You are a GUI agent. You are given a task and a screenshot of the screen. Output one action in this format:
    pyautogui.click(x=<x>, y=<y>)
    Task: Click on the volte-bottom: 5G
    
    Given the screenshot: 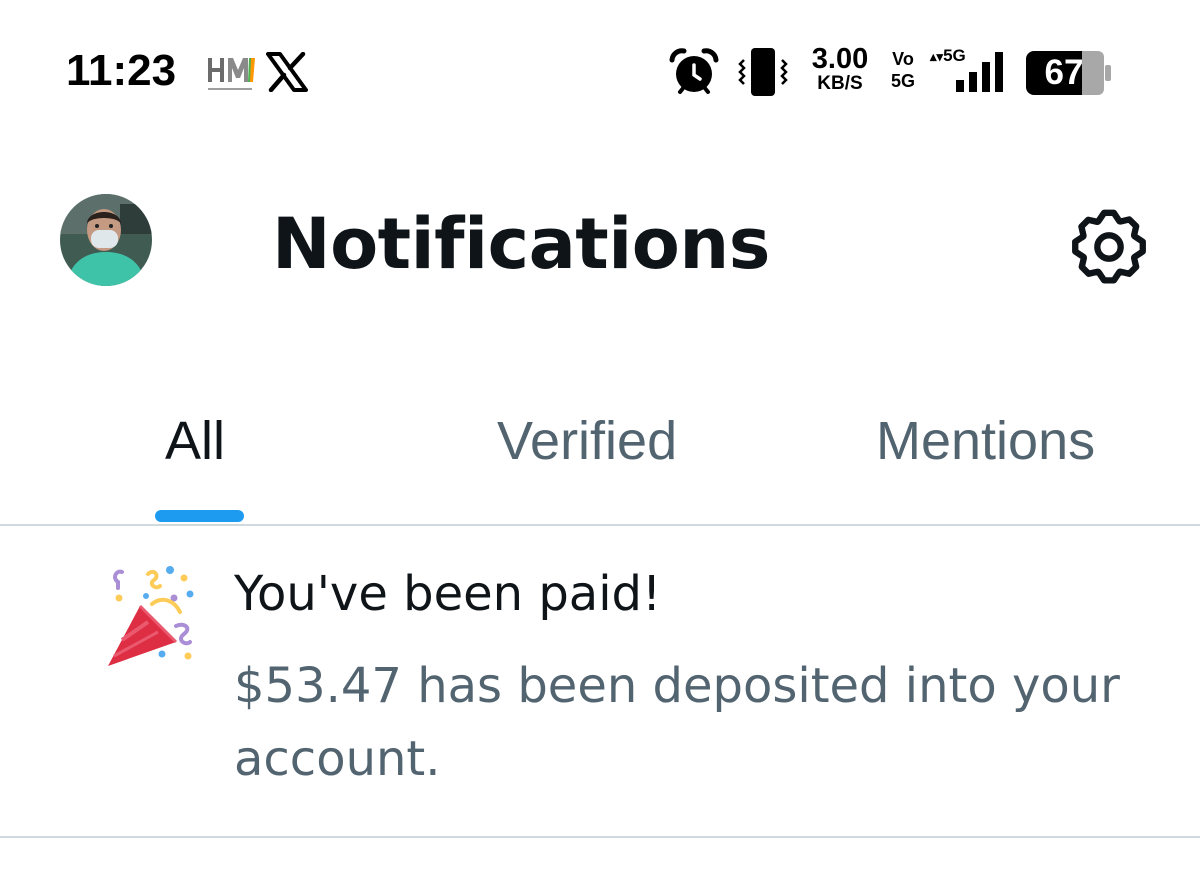 What is the action you would take?
    pyautogui.click(x=902, y=81)
    